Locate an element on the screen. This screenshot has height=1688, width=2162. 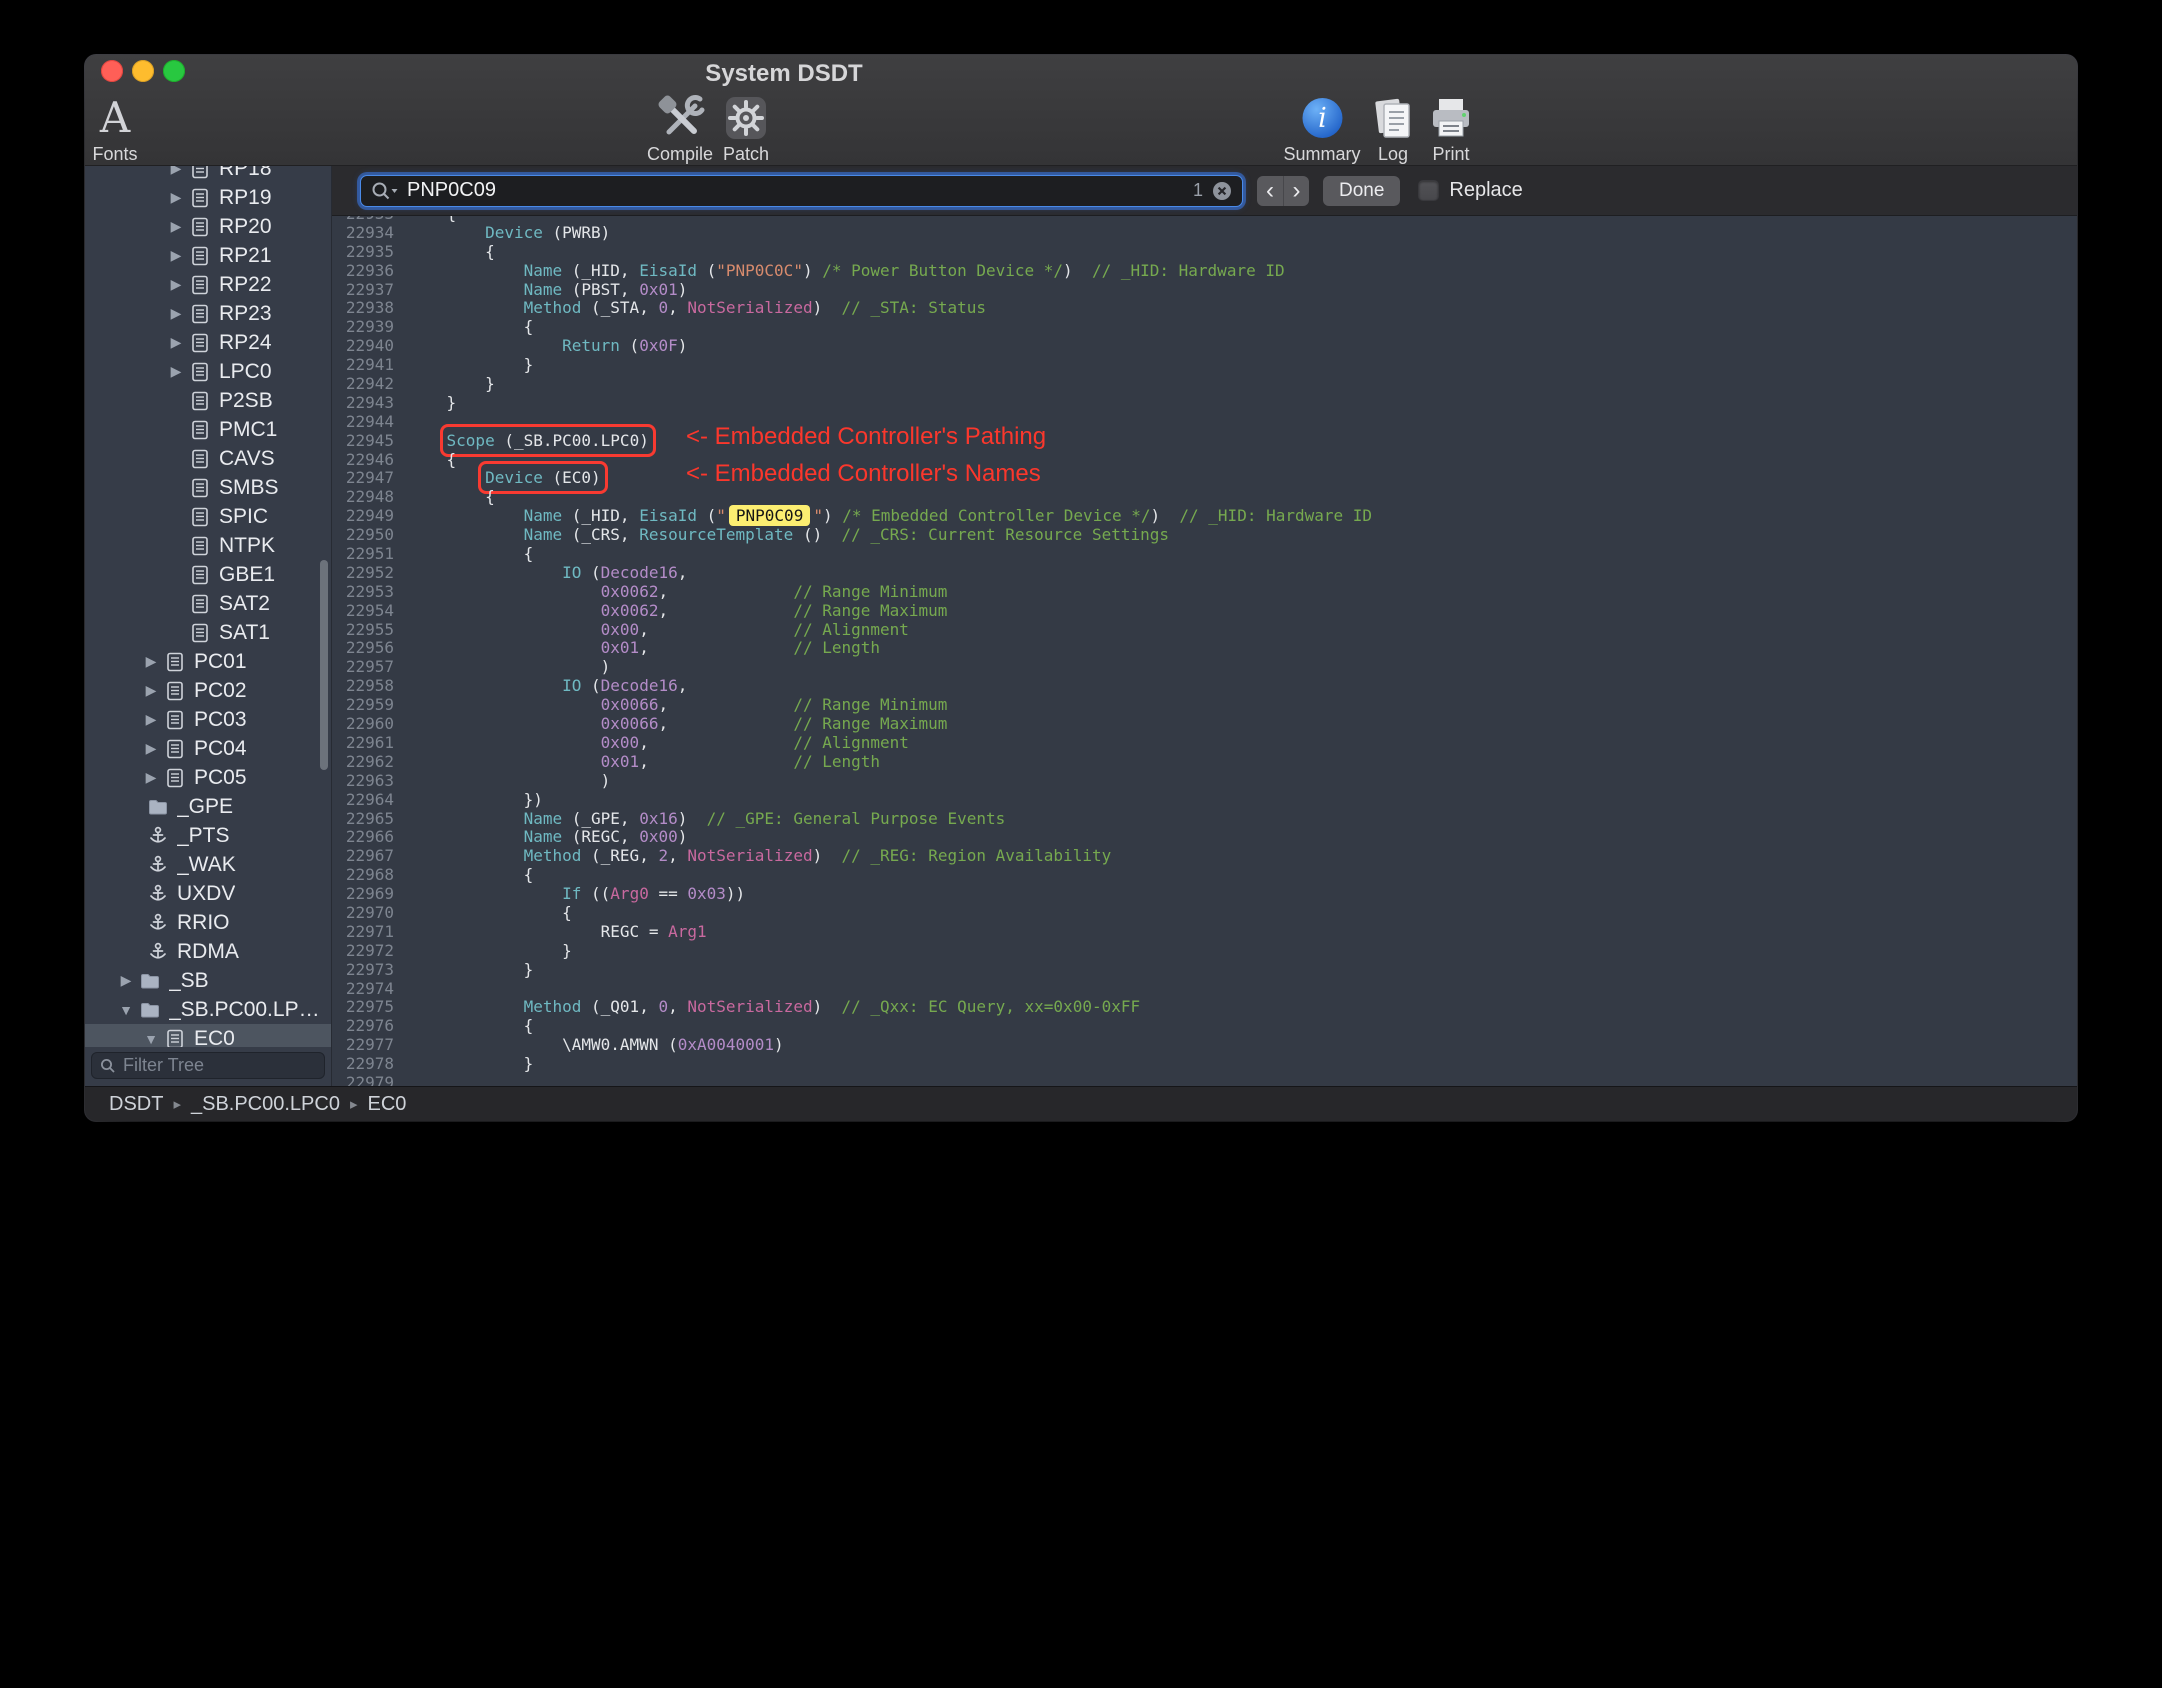
code-line: 22978 } is located at coordinates (1204, 1064).